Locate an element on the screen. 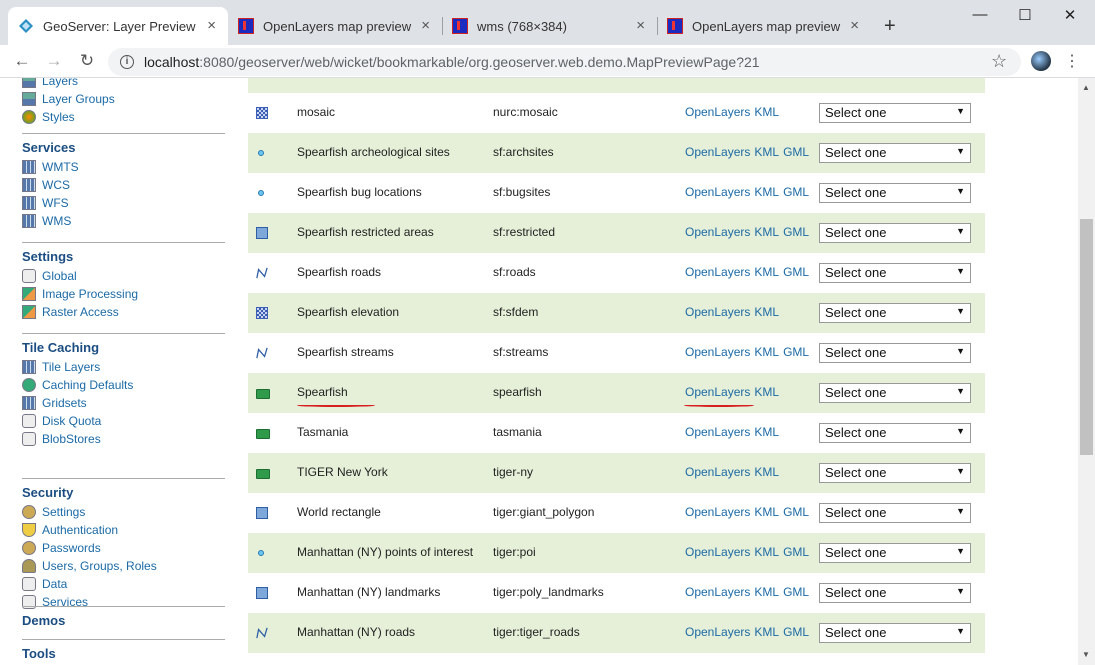 The width and height of the screenshot is (1095, 665). sidebar-item-passwords: Passwords is located at coordinates (123, 548).